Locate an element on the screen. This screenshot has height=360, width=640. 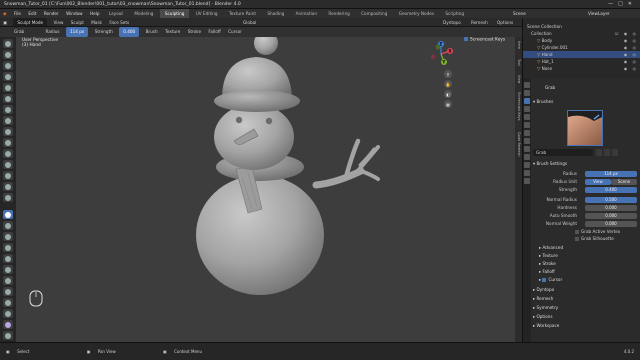
world-tab-icon is located at coordinates (527, 117).